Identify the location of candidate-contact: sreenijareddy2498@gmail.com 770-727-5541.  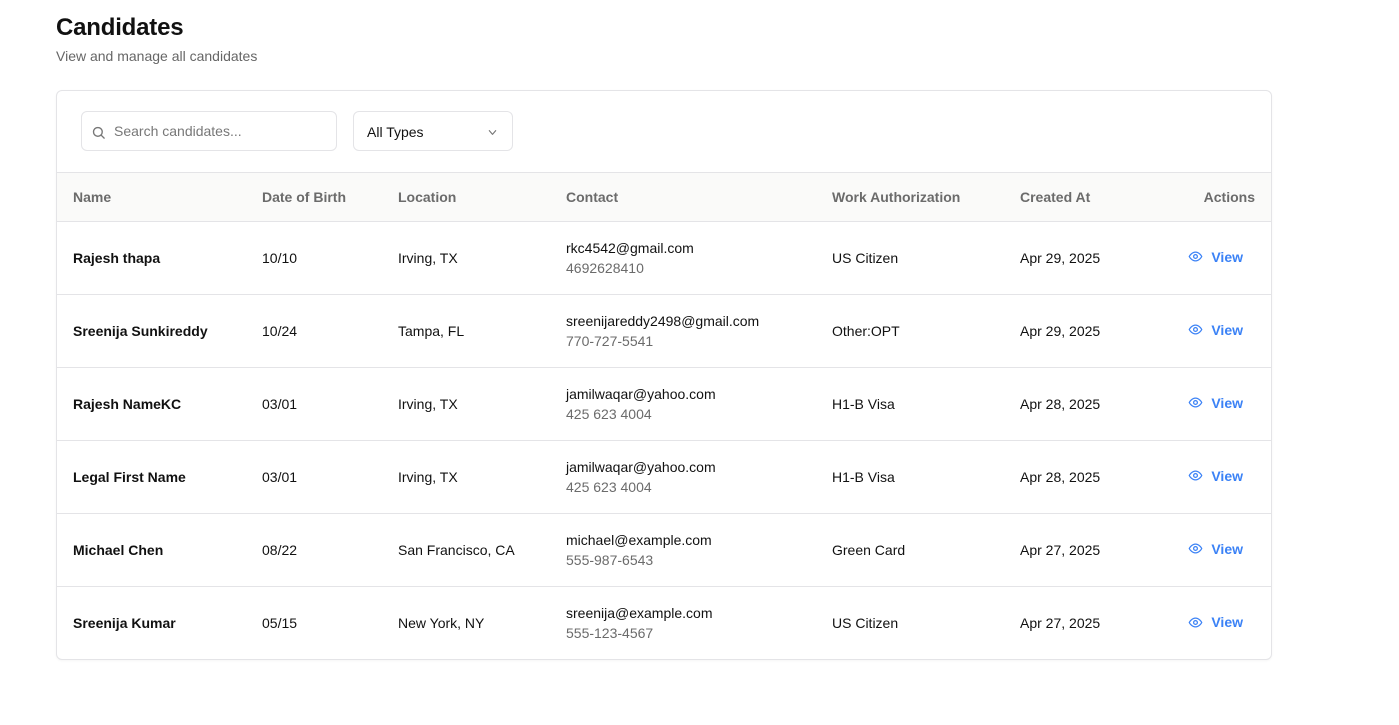
(699, 331).